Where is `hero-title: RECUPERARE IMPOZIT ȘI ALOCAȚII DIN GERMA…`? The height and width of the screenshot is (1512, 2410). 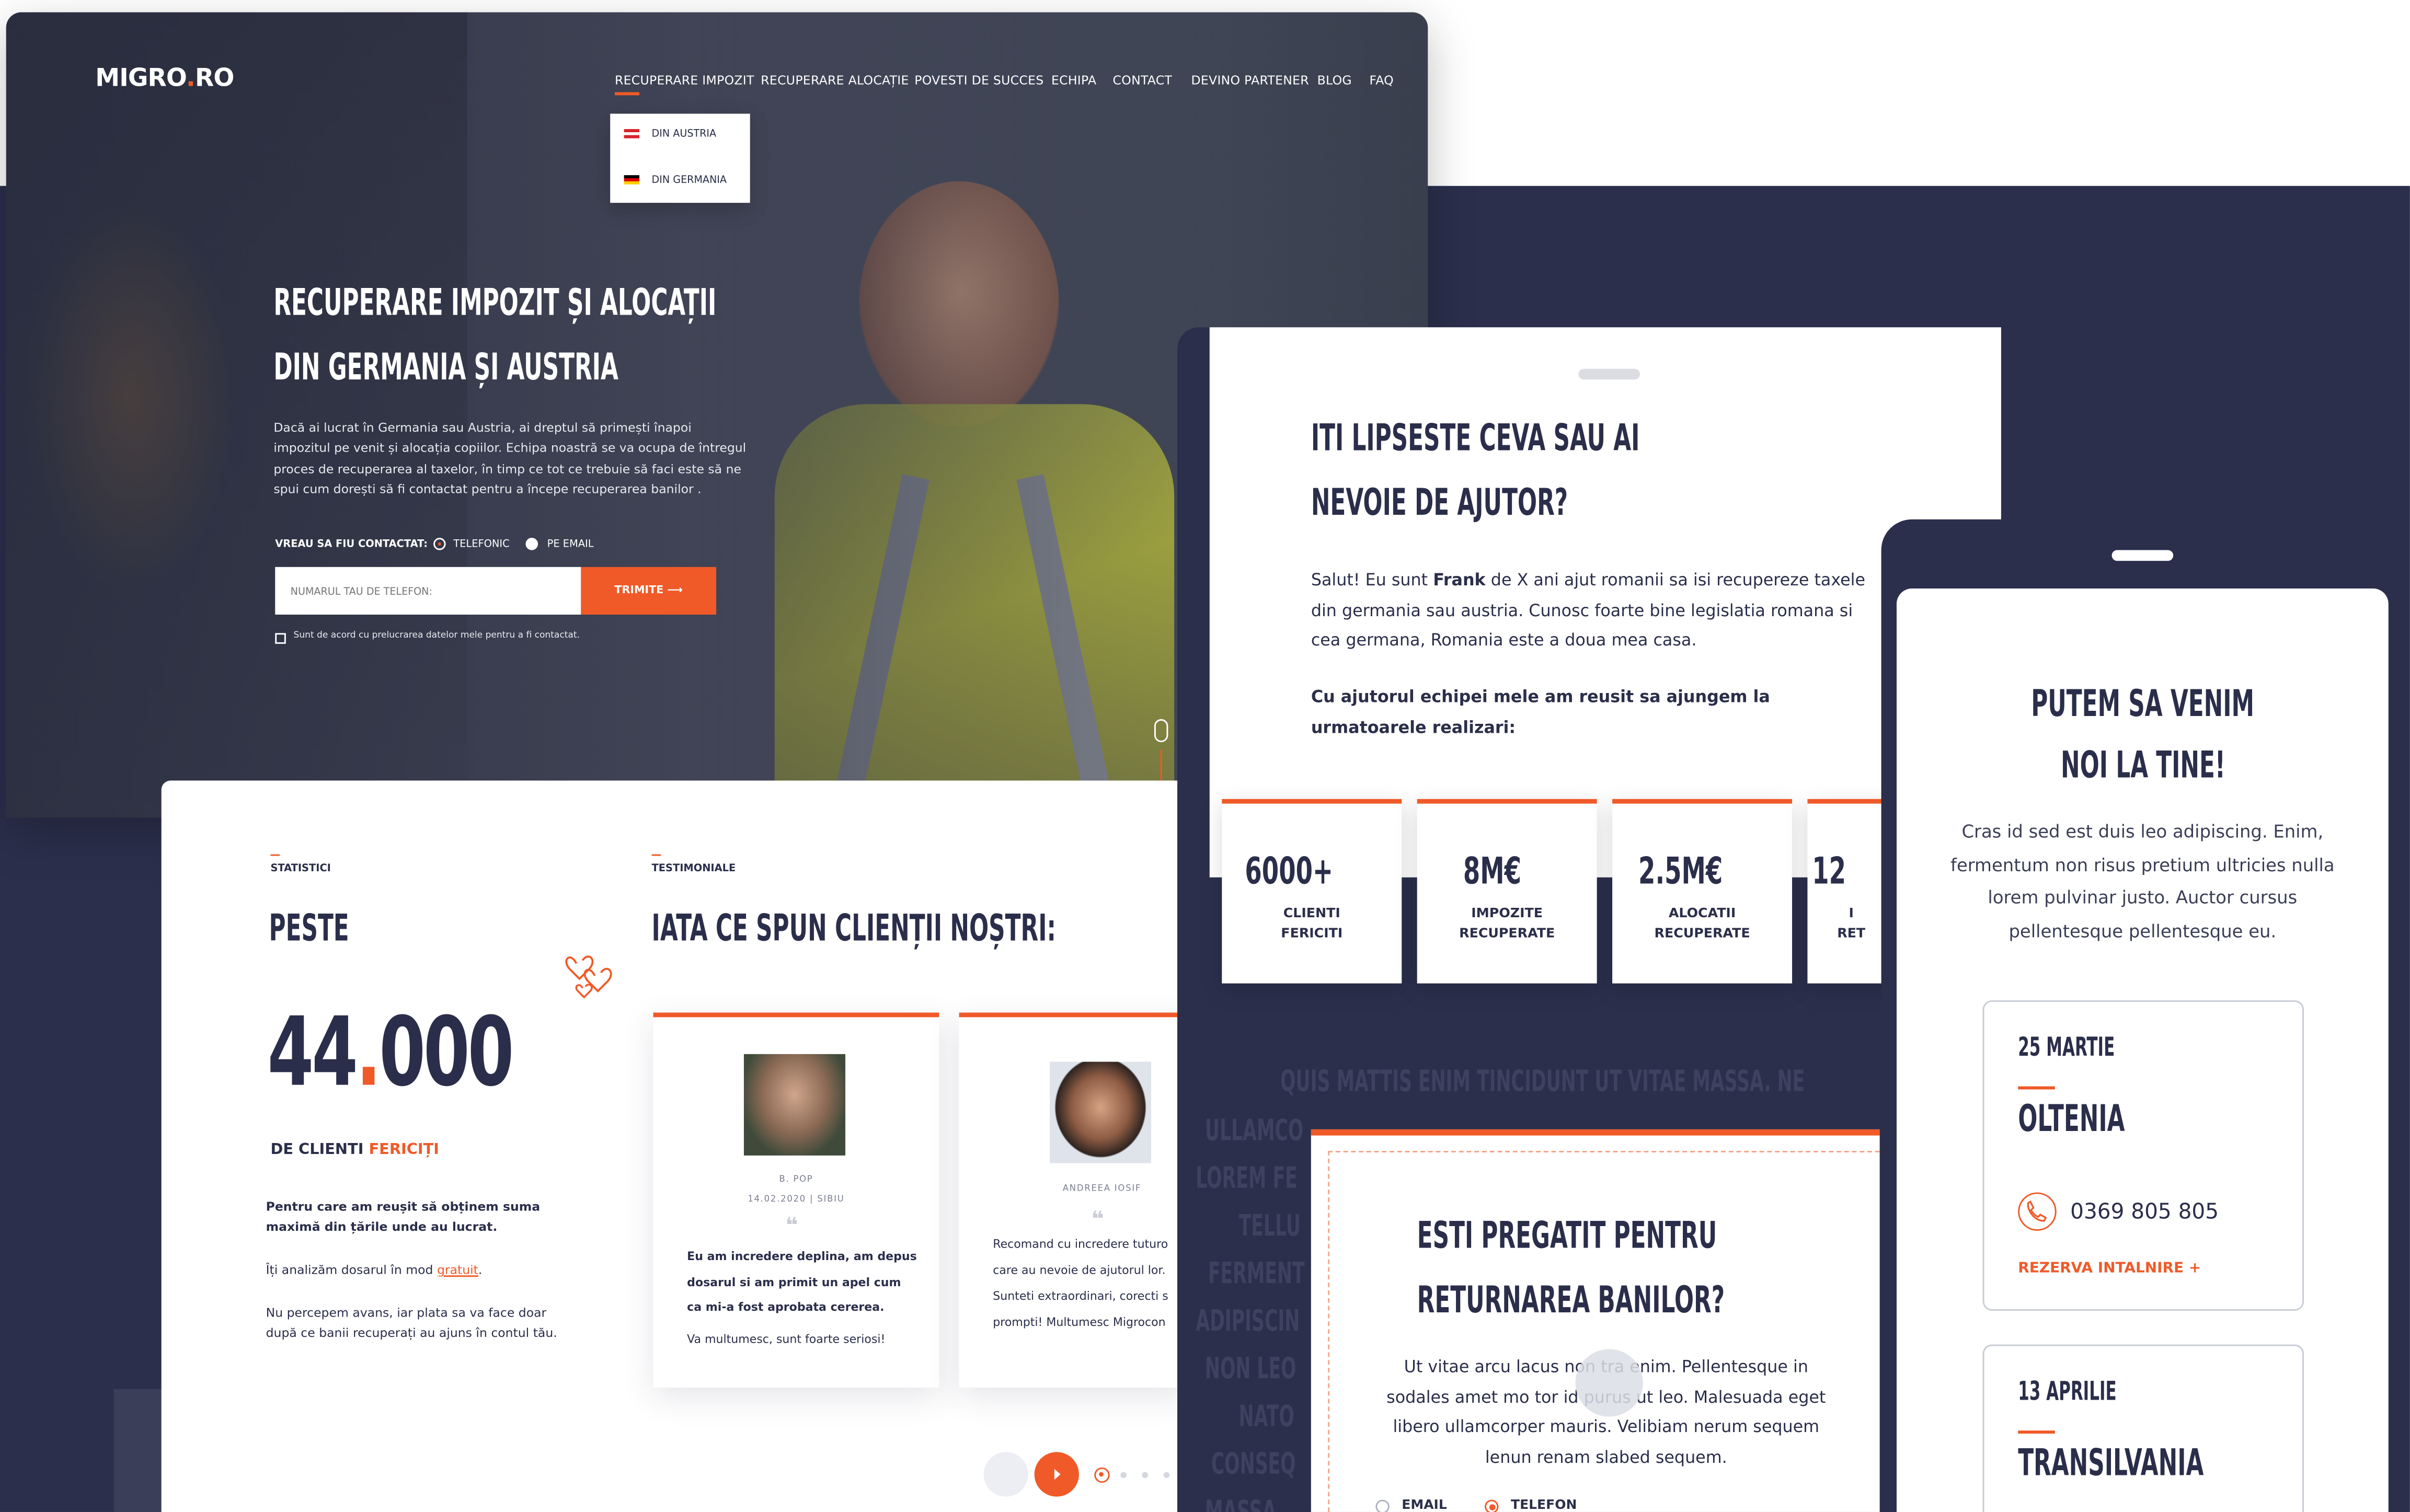
hero-title: RECUPERARE IMPOZIT ȘI ALOCAȚII DIN GERMA… is located at coordinates (495, 335).